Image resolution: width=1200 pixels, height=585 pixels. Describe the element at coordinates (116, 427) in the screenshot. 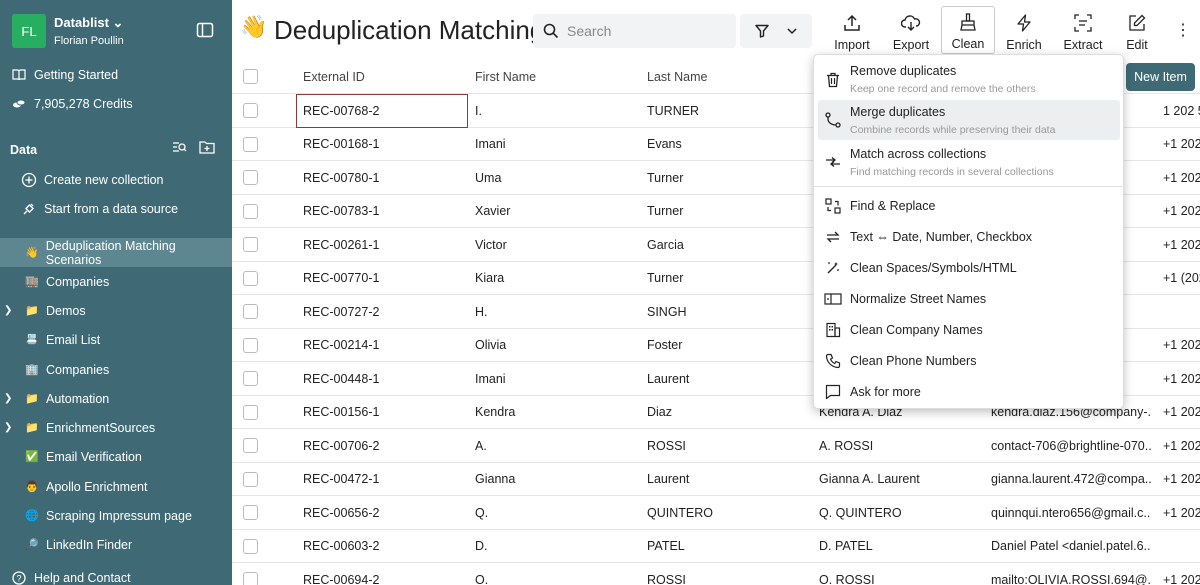

I see `sidebar-item: ❯ 📁 EnrichmentSources` at that location.